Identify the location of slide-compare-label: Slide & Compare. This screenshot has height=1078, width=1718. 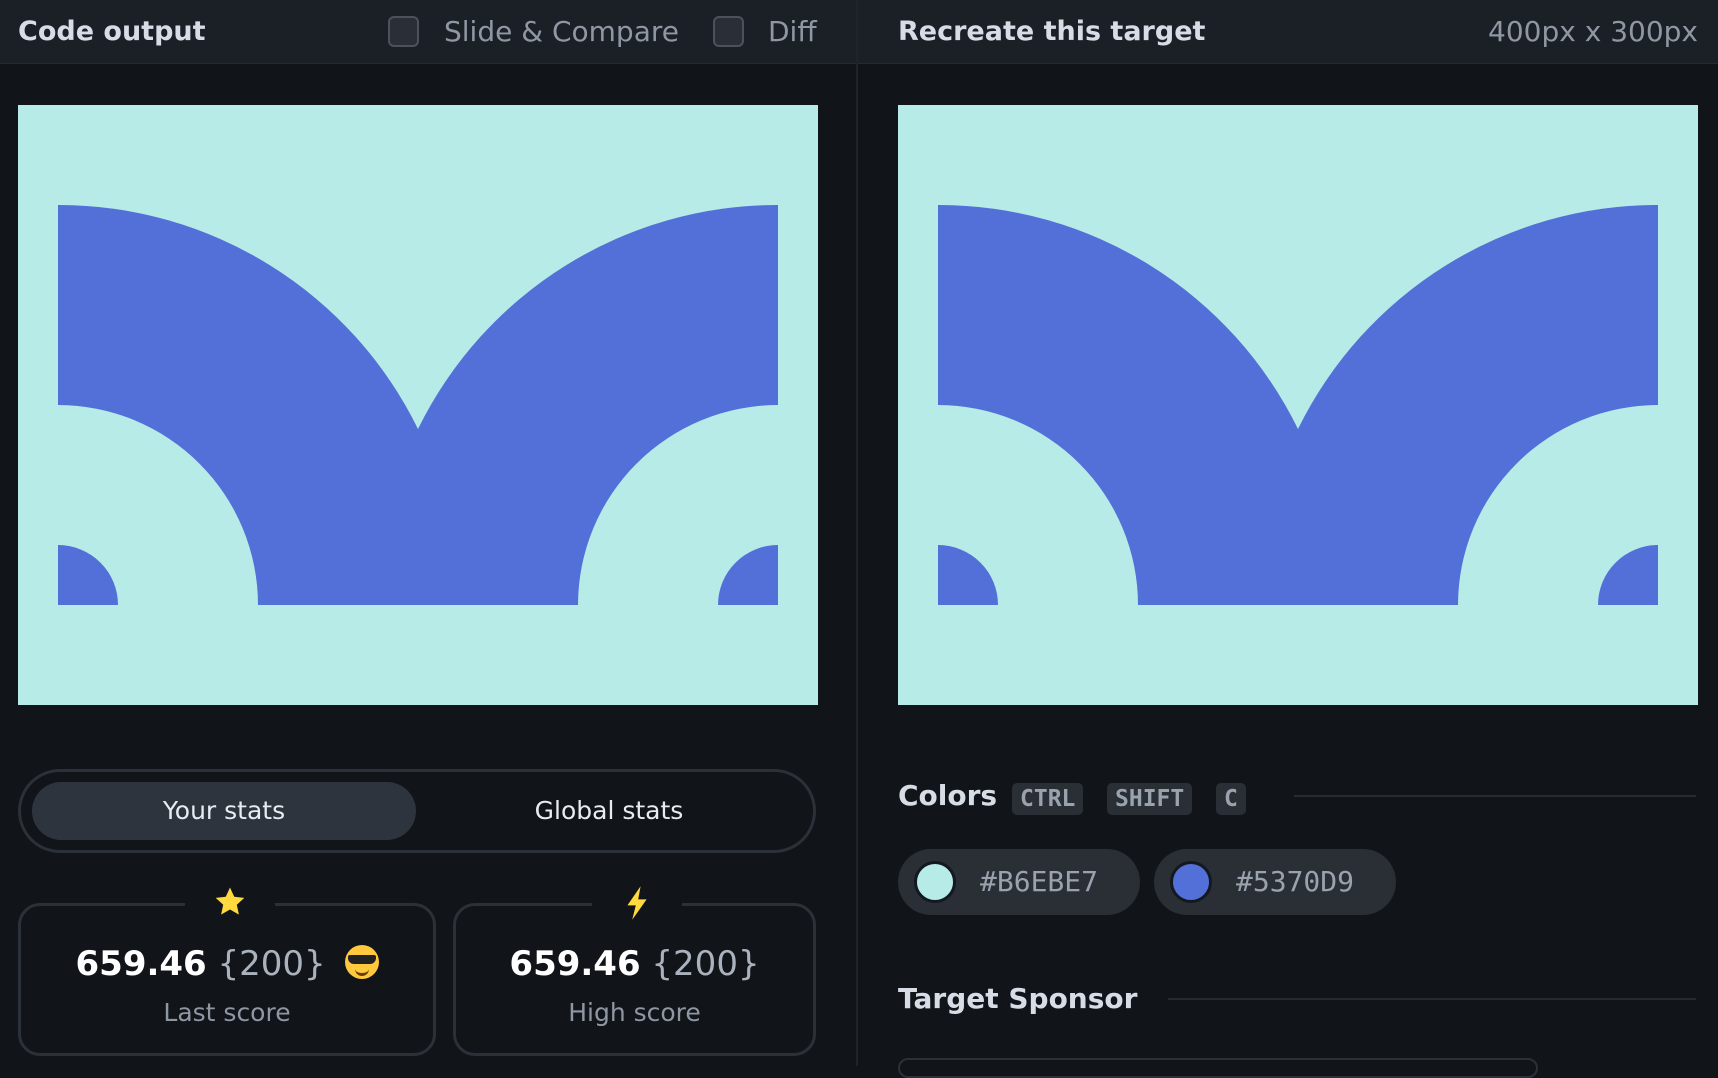
(561, 31).